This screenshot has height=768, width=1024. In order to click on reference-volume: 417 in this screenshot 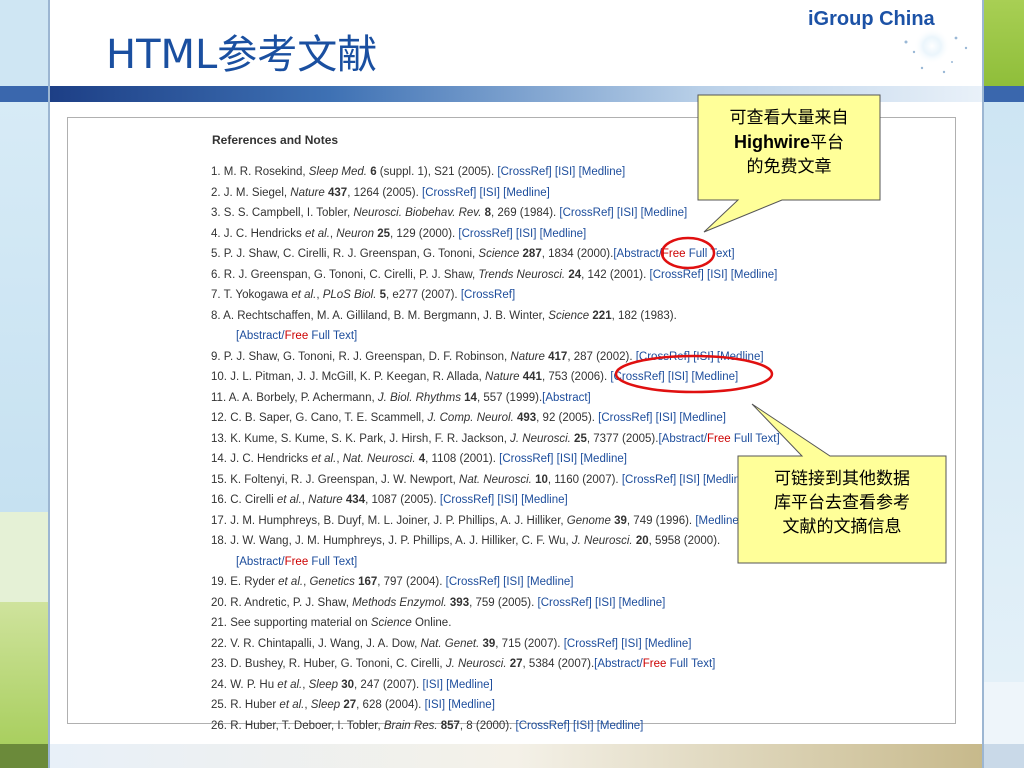, I will do `click(558, 356)`.